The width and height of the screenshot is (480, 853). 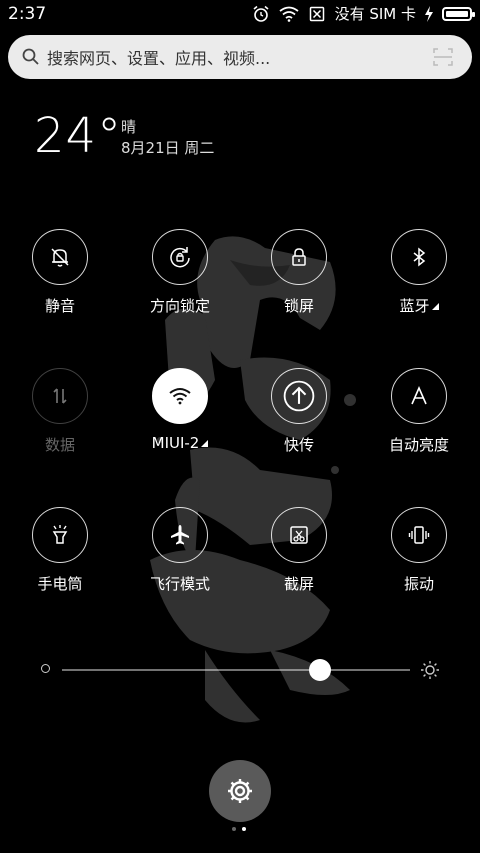 What do you see at coordinates (236, 670) in the screenshot?
I see `brightness-track` at bounding box center [236, 670].